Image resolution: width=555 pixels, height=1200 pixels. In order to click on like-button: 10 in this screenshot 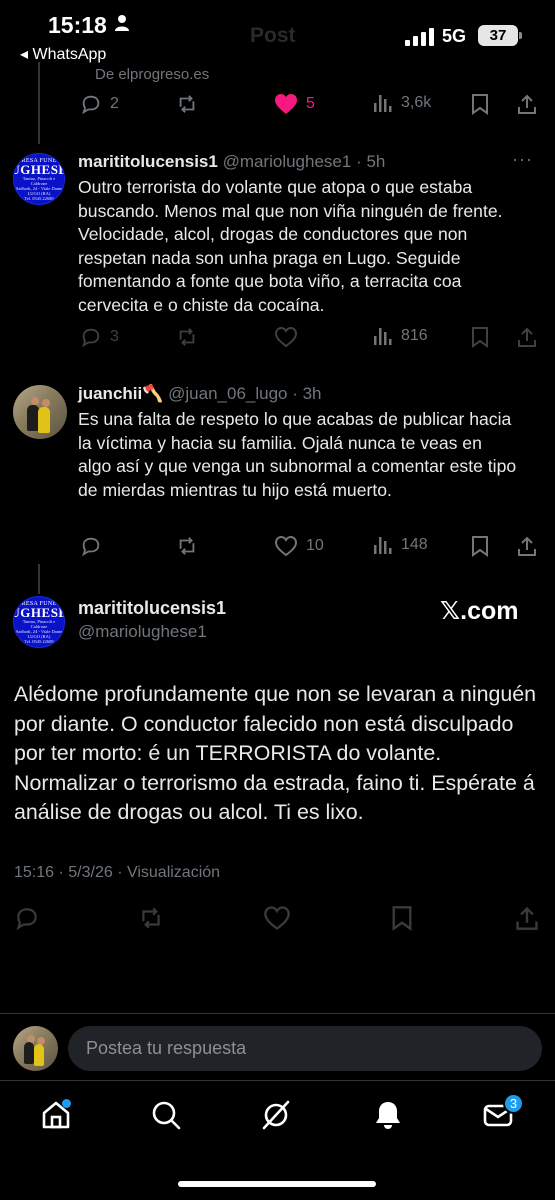, I will do `click(299, 546)`.